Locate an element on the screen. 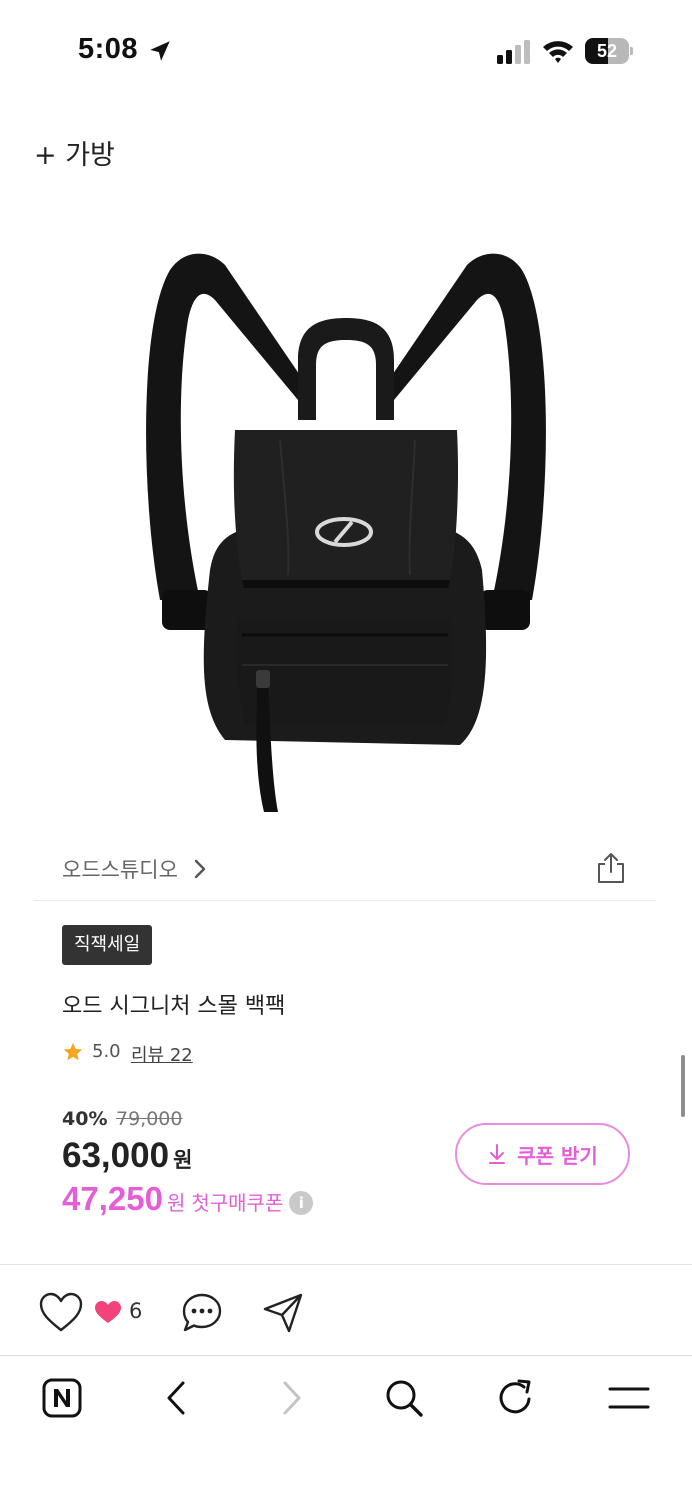  wifi-icon is located at coordinates (558, 52).